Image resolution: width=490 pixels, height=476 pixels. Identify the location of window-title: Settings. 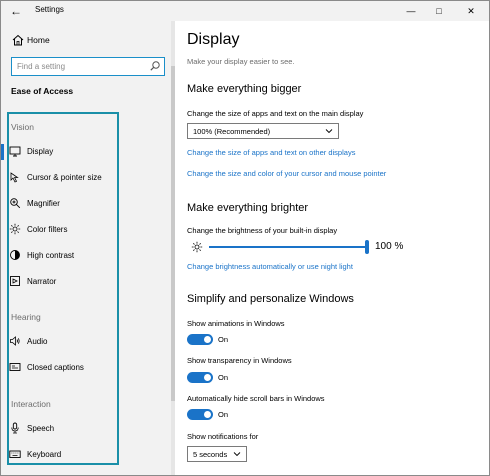
(49, 9).